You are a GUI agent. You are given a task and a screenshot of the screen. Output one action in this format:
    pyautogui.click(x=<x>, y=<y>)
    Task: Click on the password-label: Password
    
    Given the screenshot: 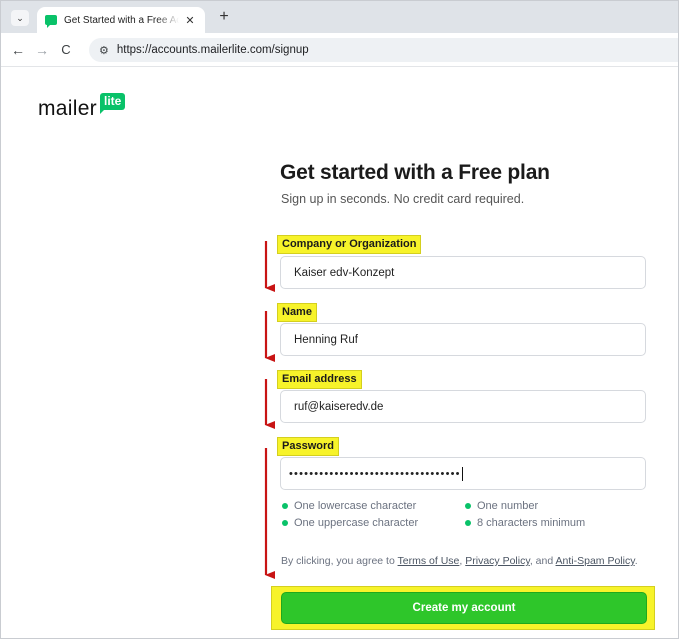 What is the action you would take?
    pyautogui.click(x=308, y=446)
    